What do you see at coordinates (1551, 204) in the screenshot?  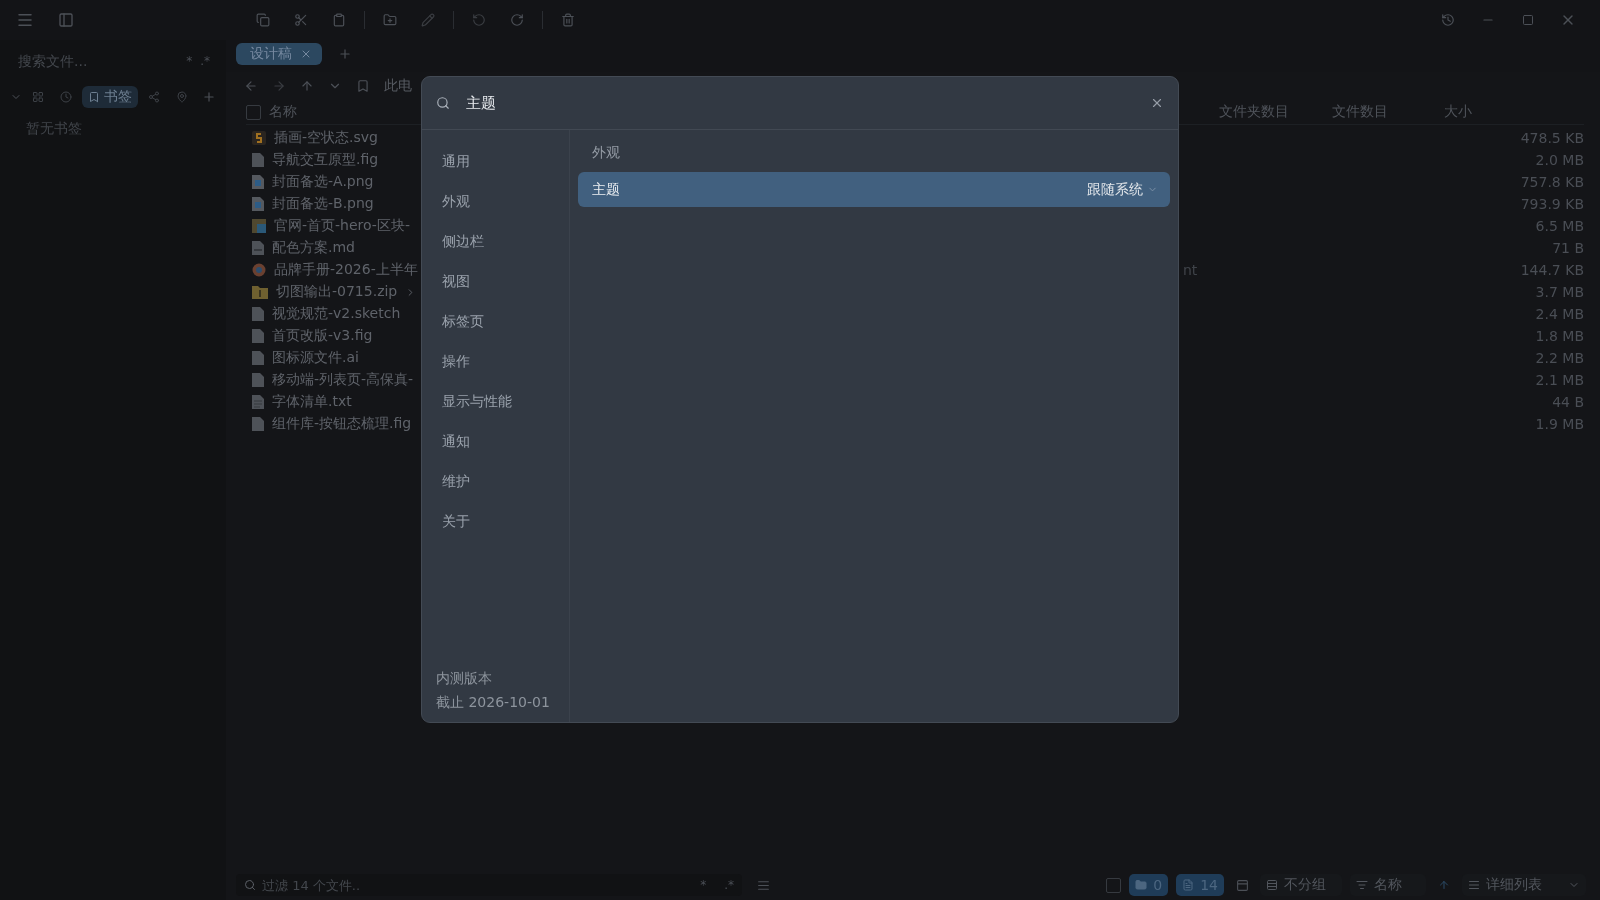 I see `file-size: 793.9 KB` at bounding box center [1551, 204].